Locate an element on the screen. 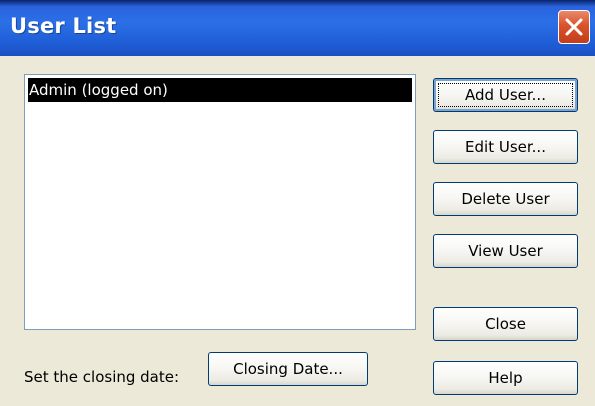 This screenshot has height=406, width=595. view-user-label: View User is located at coordinates (505, 251).